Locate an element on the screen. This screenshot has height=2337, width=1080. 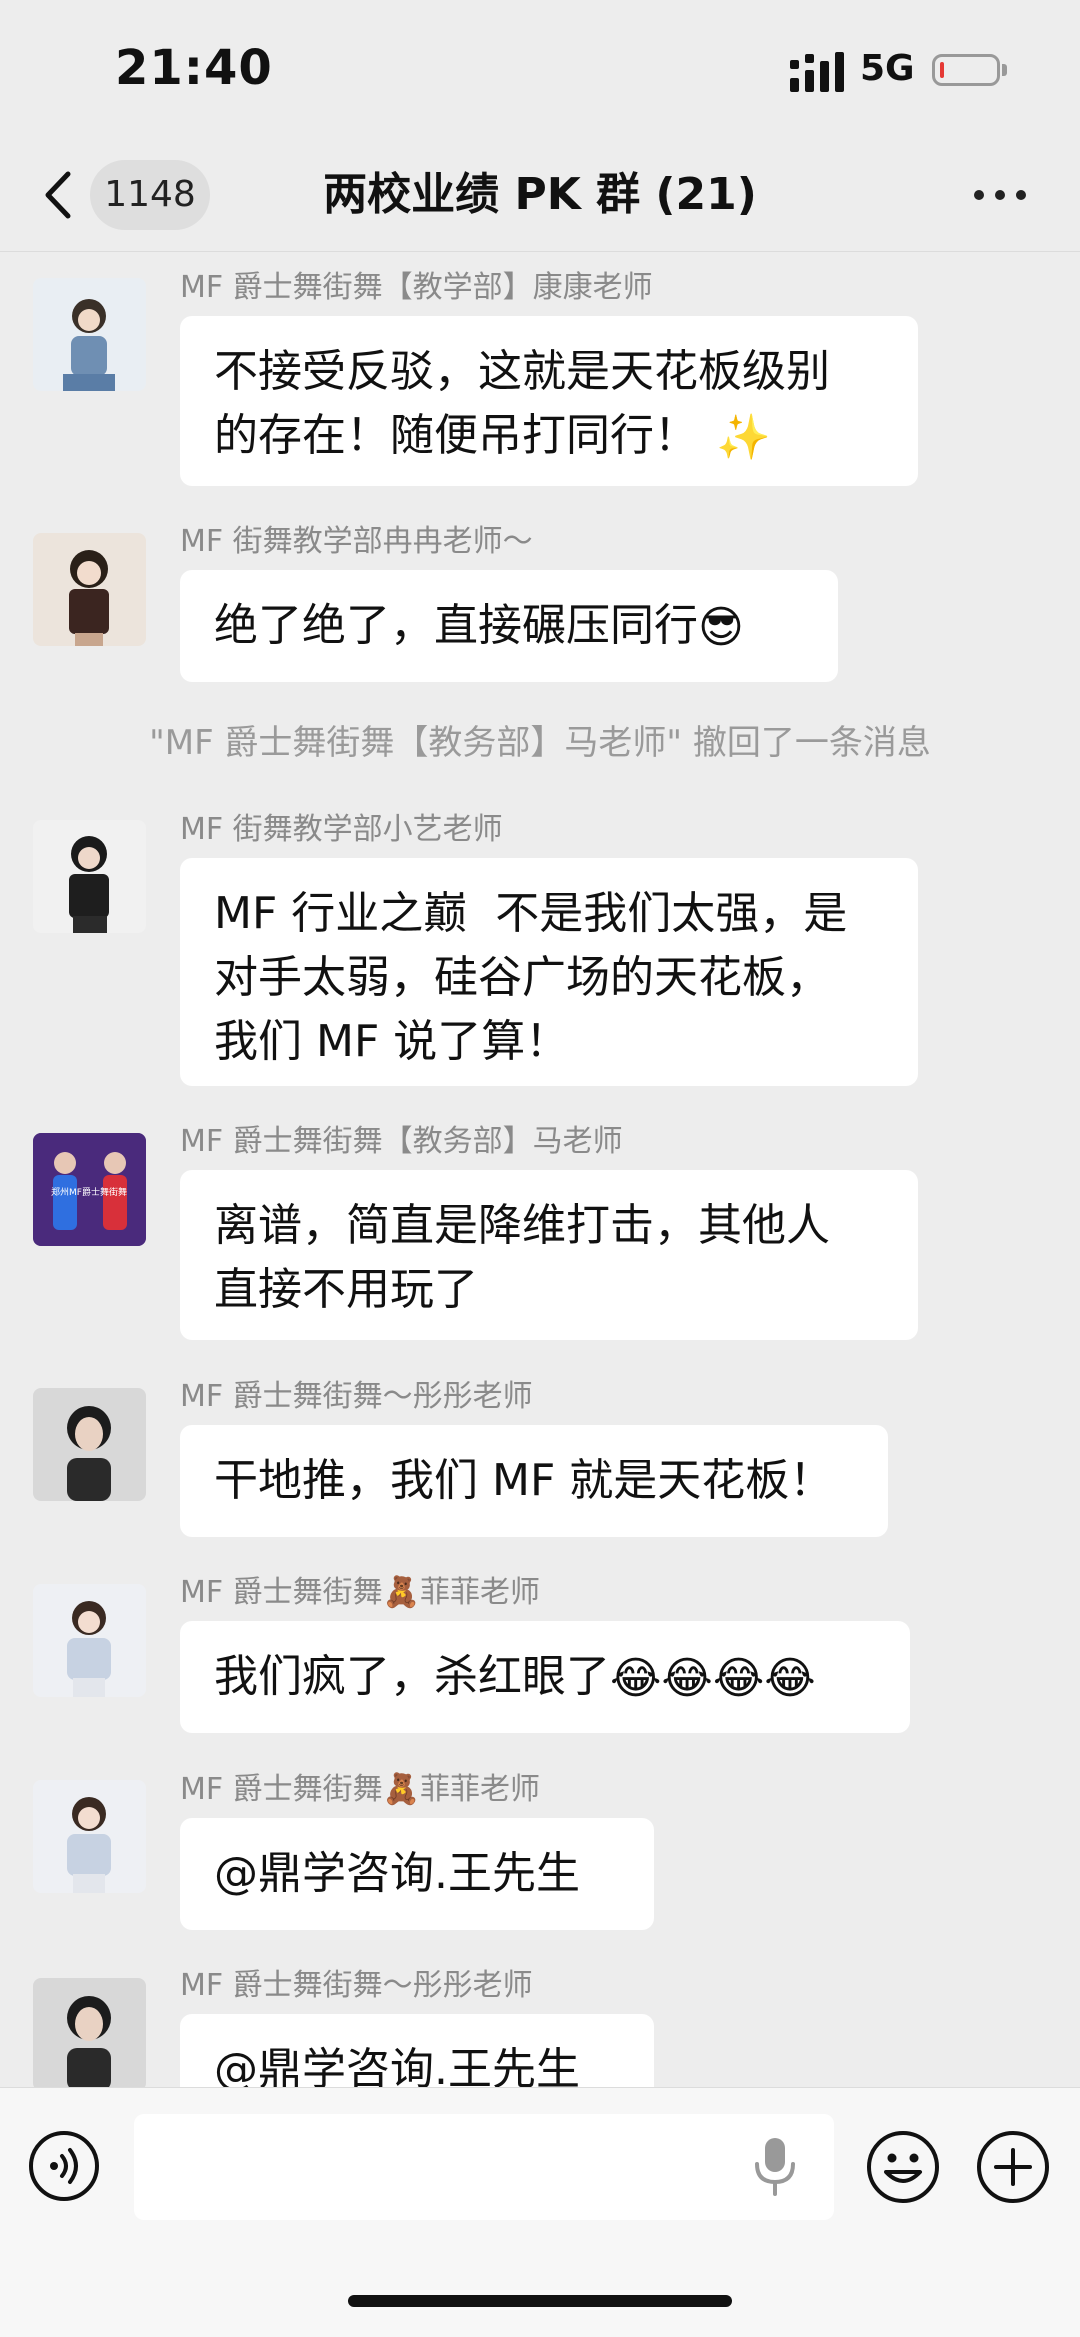
battery-tip is located at coordinates (1004, 70).